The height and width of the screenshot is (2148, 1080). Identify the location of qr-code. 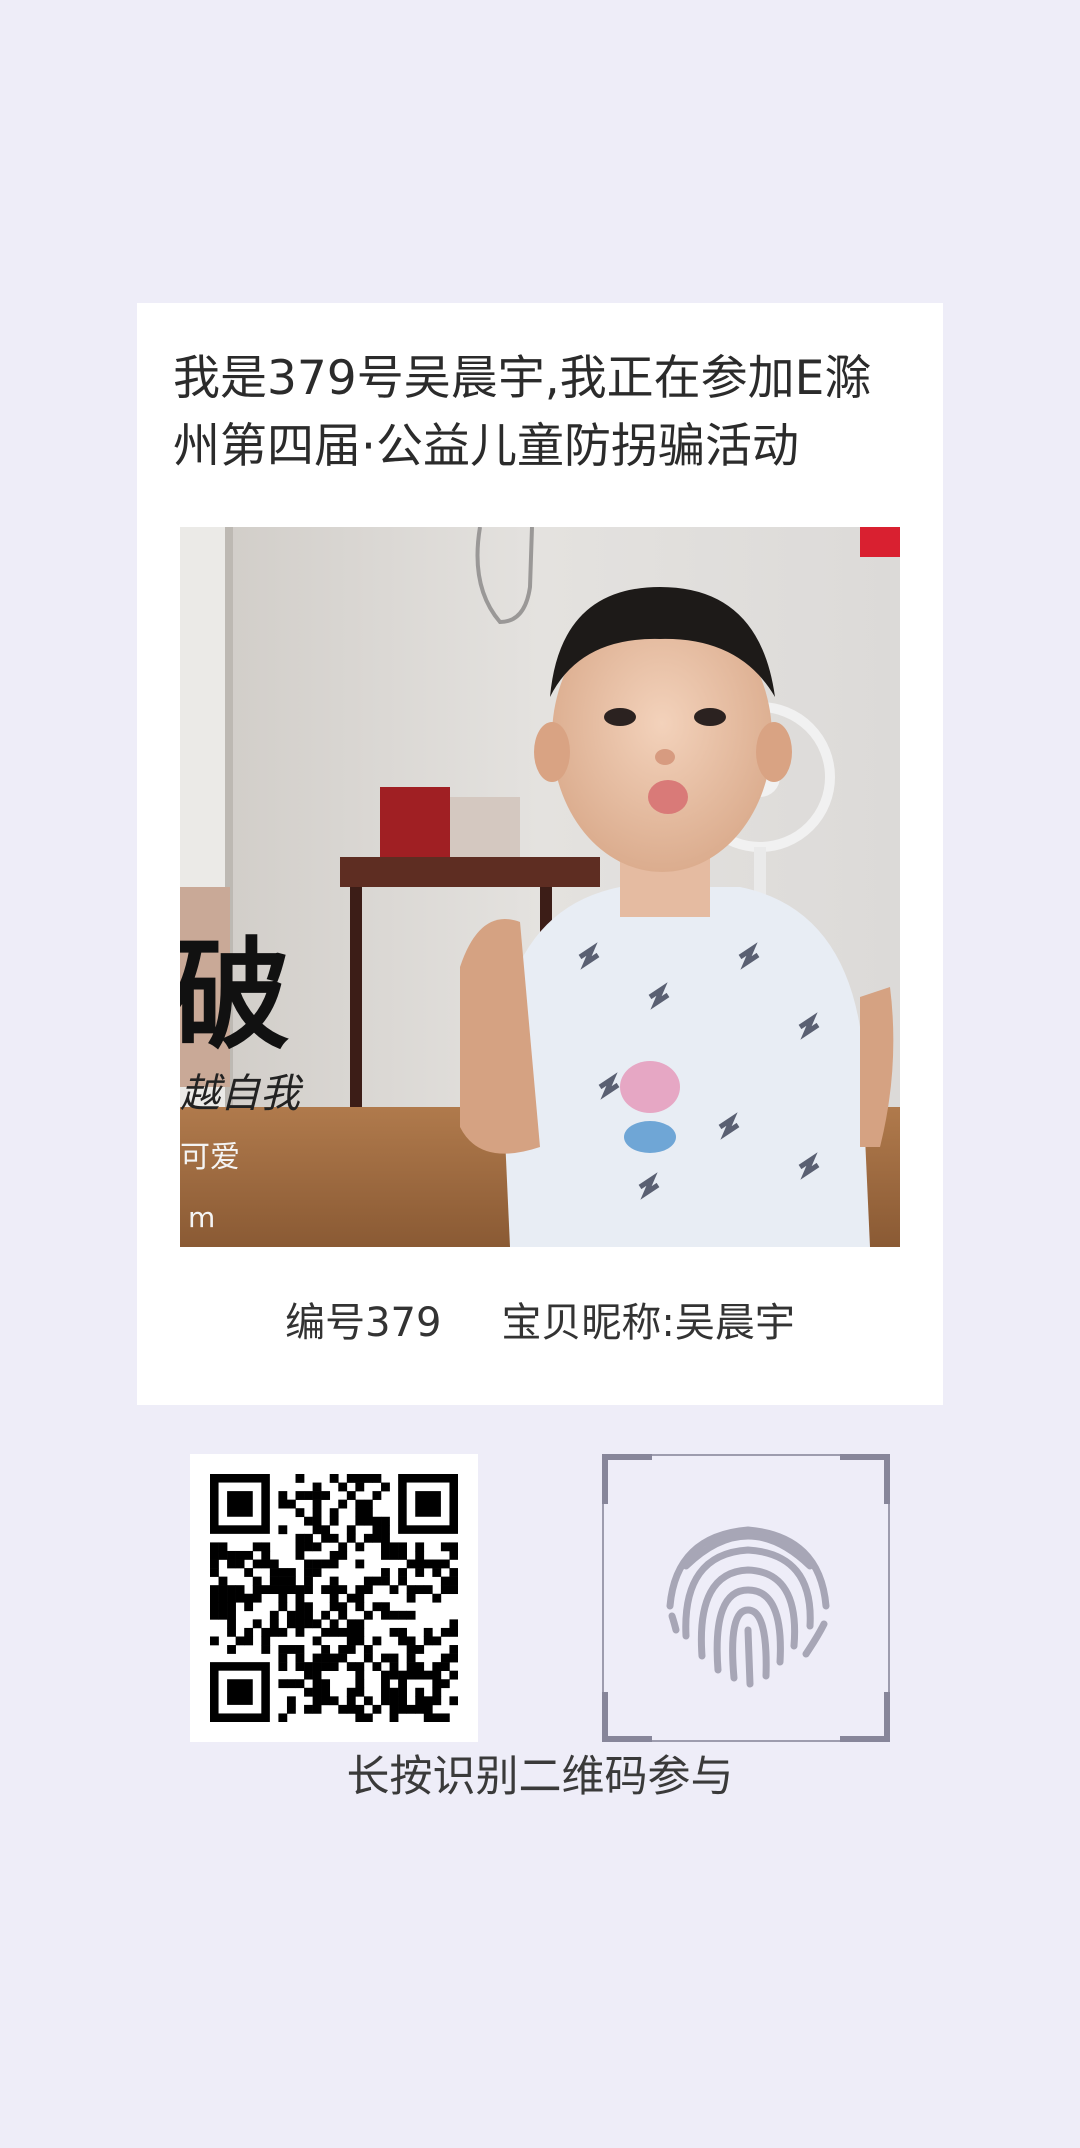
(334, 1598).